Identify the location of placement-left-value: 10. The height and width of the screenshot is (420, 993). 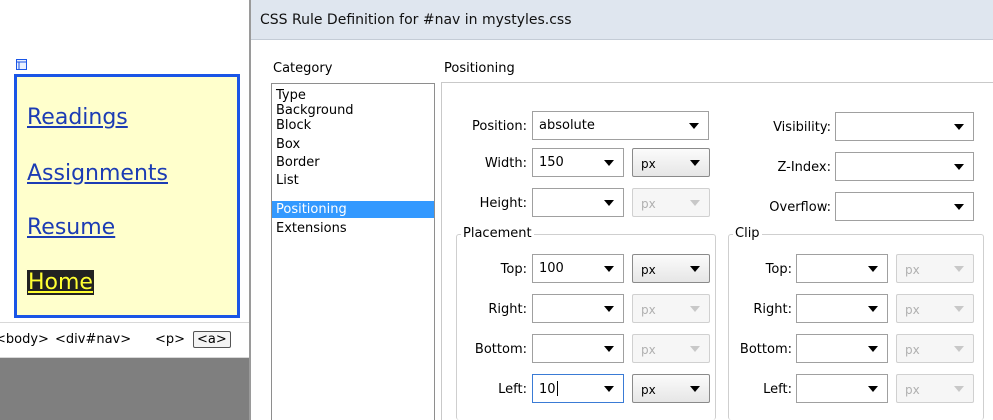
(548, 389).